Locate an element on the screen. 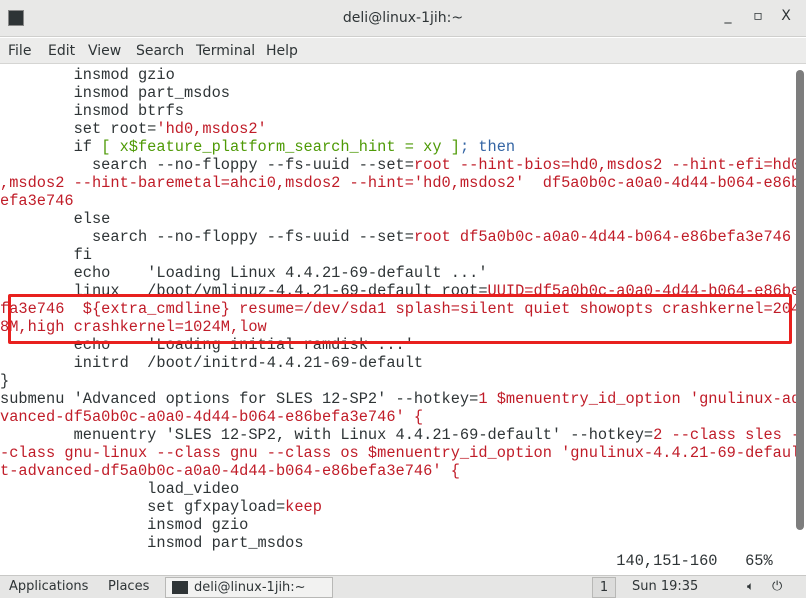 The image size is (806, 598). window-title: deli@linux-1jih:~ is located at coordinates (403, 18).